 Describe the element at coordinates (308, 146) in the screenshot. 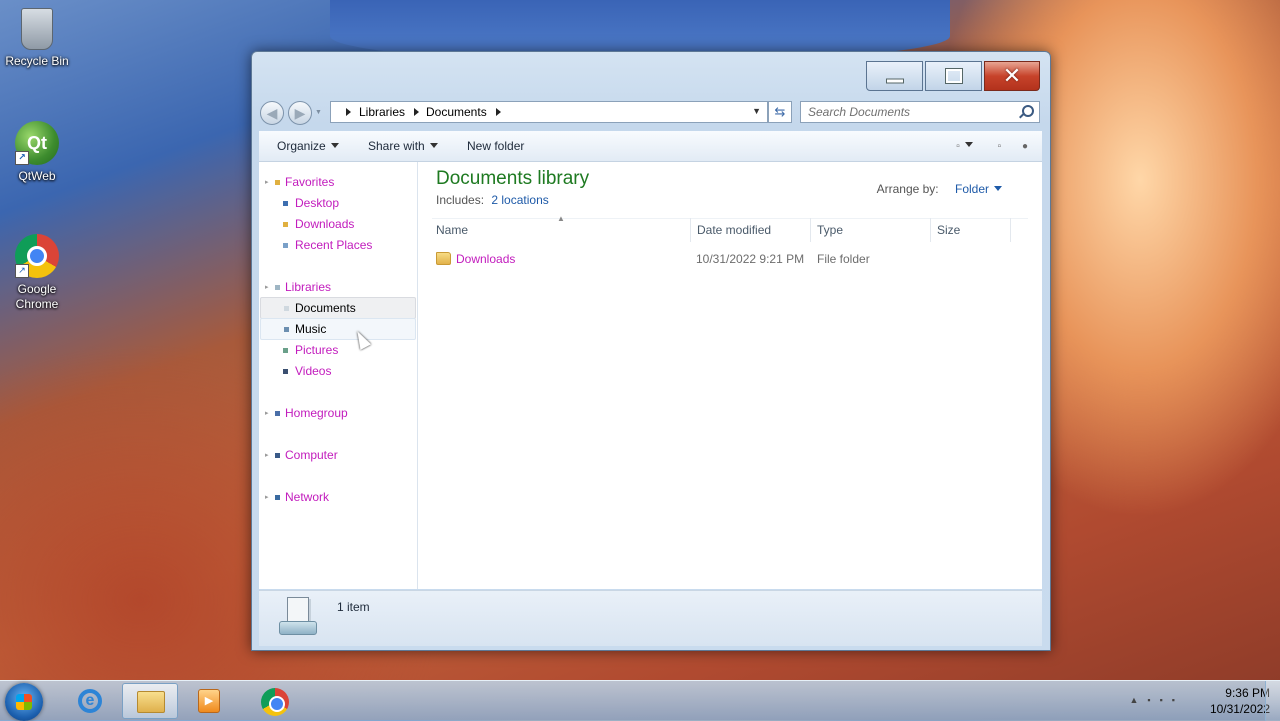

I see `organize-button: Organize` at that location.